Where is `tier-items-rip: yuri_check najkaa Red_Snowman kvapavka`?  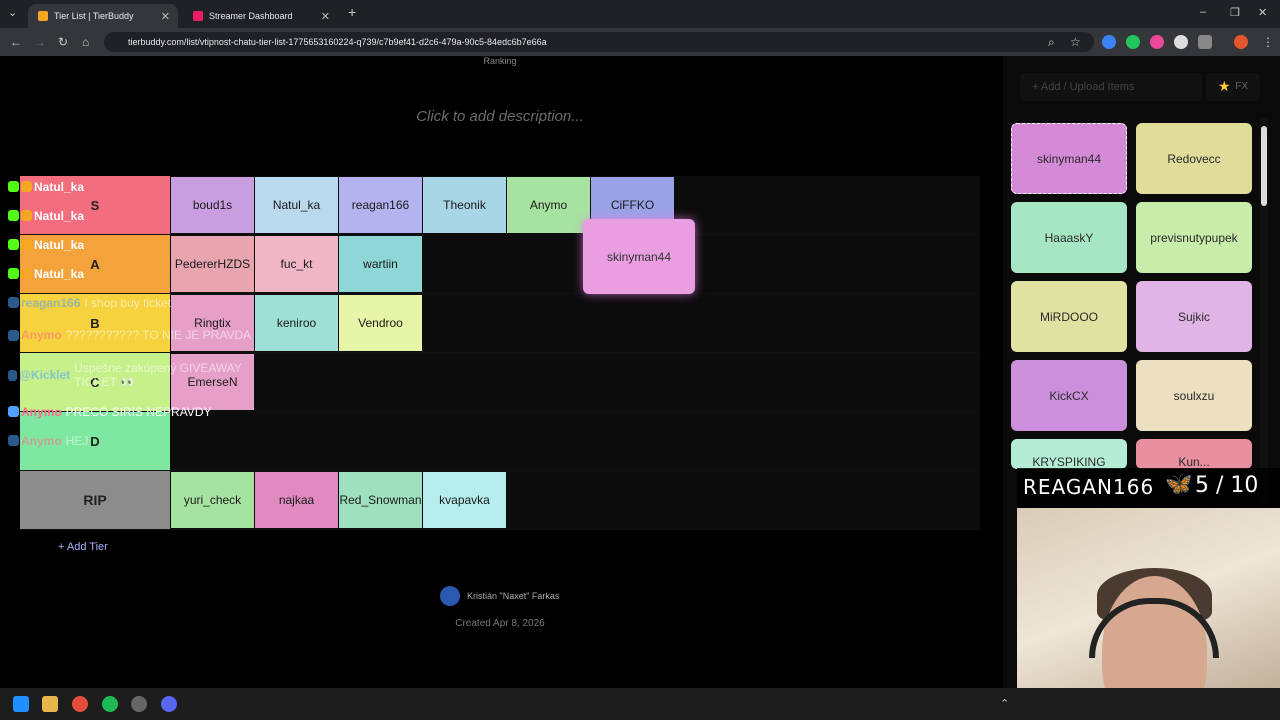 tier-items-rip: yuri_check najkaa Red_Snowman kvapavka is located at coordinates (339, 500).